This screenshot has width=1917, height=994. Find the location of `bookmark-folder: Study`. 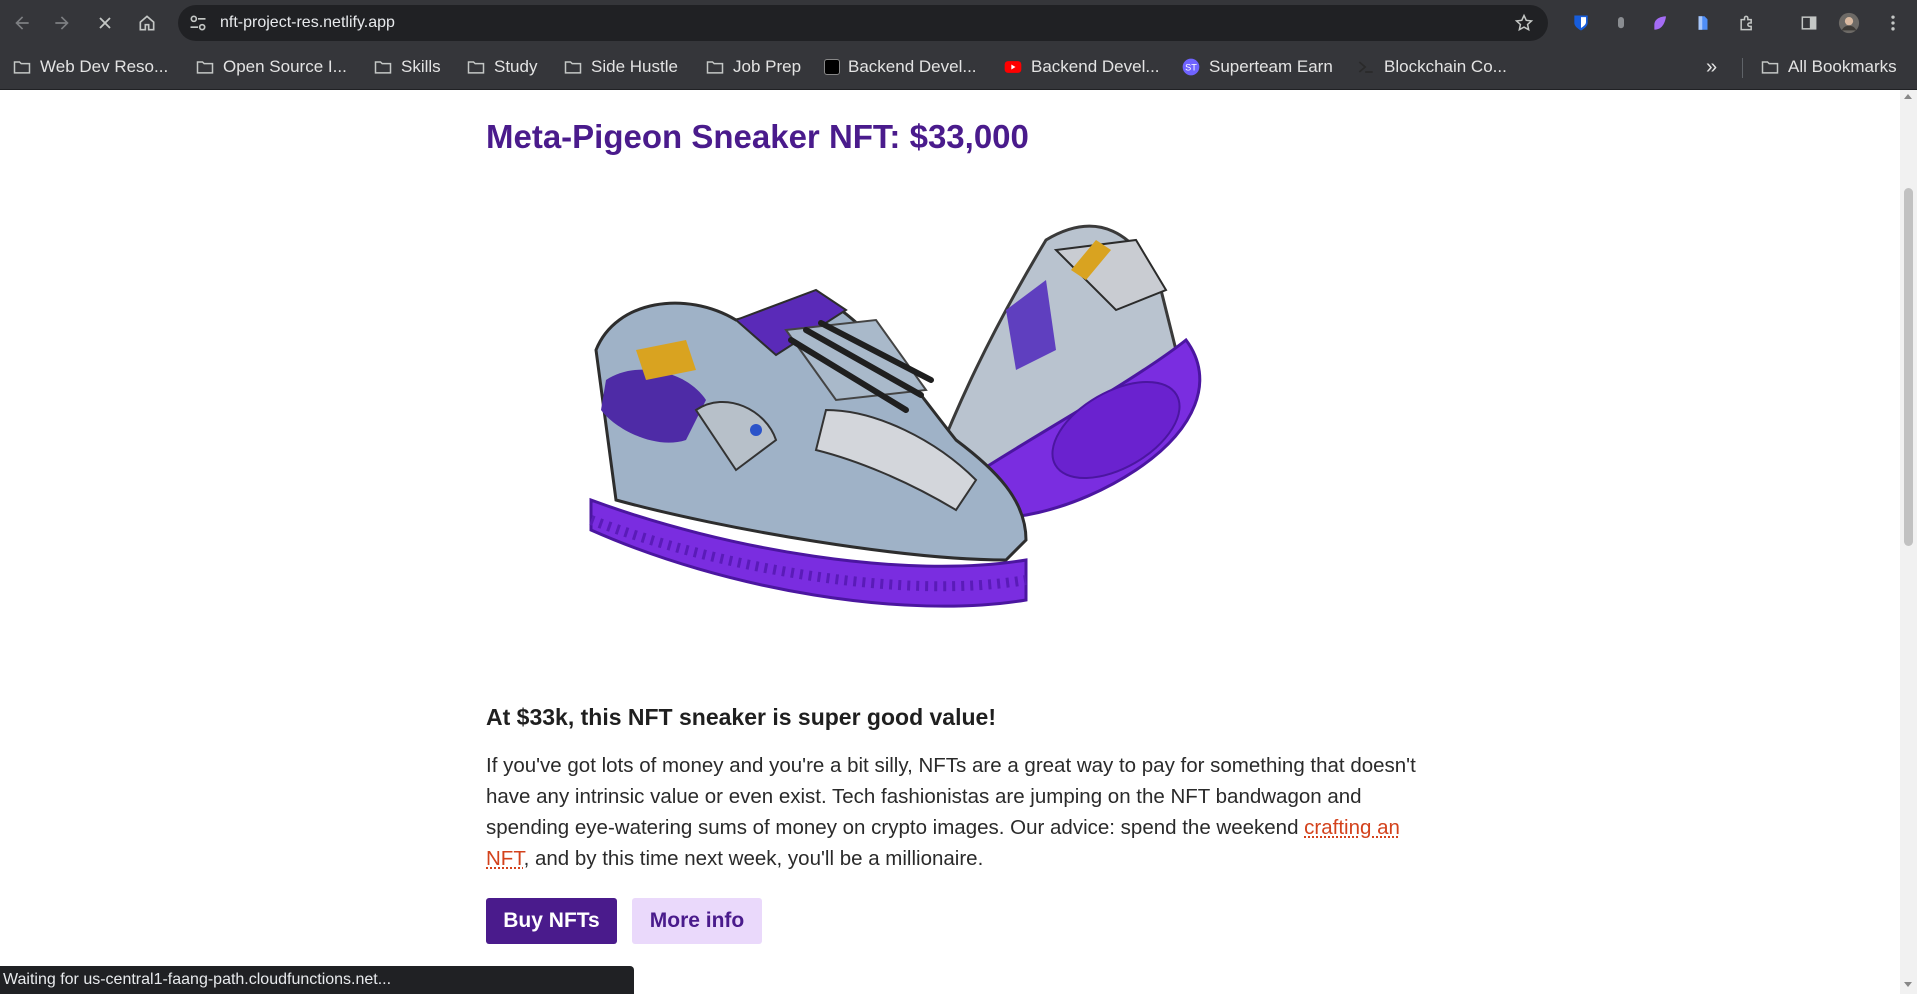

bookmark-folder: Study is located at coordinates (501, 67).